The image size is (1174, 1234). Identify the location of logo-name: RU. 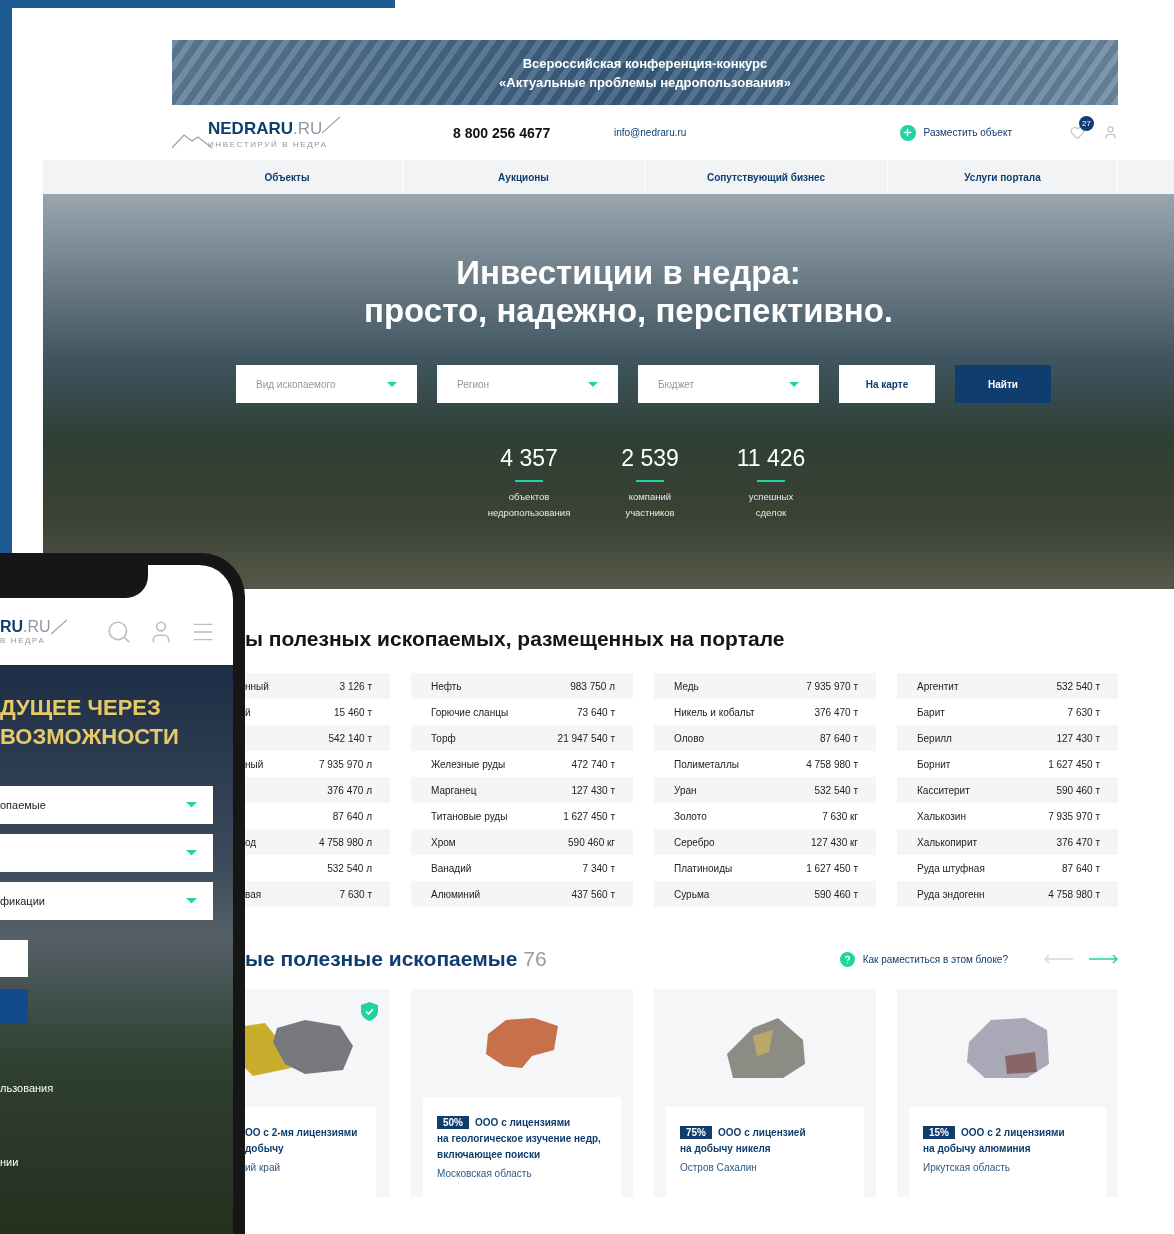
(12, 627).